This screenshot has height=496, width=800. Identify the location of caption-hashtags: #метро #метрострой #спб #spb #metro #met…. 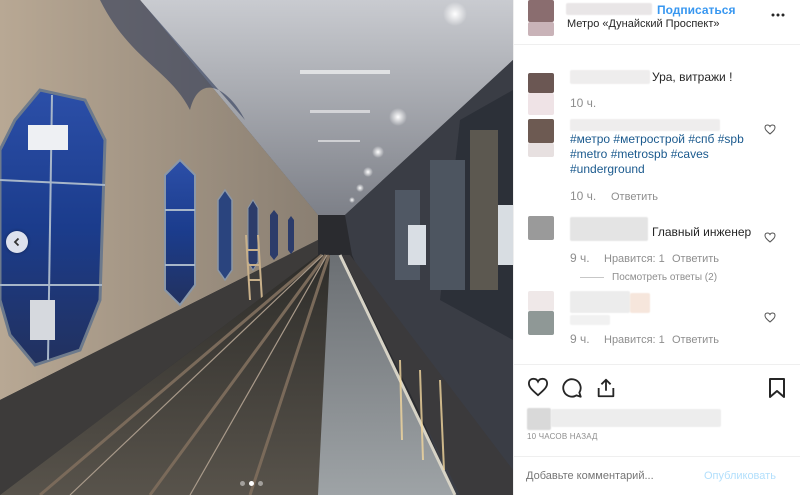
(670, 154).